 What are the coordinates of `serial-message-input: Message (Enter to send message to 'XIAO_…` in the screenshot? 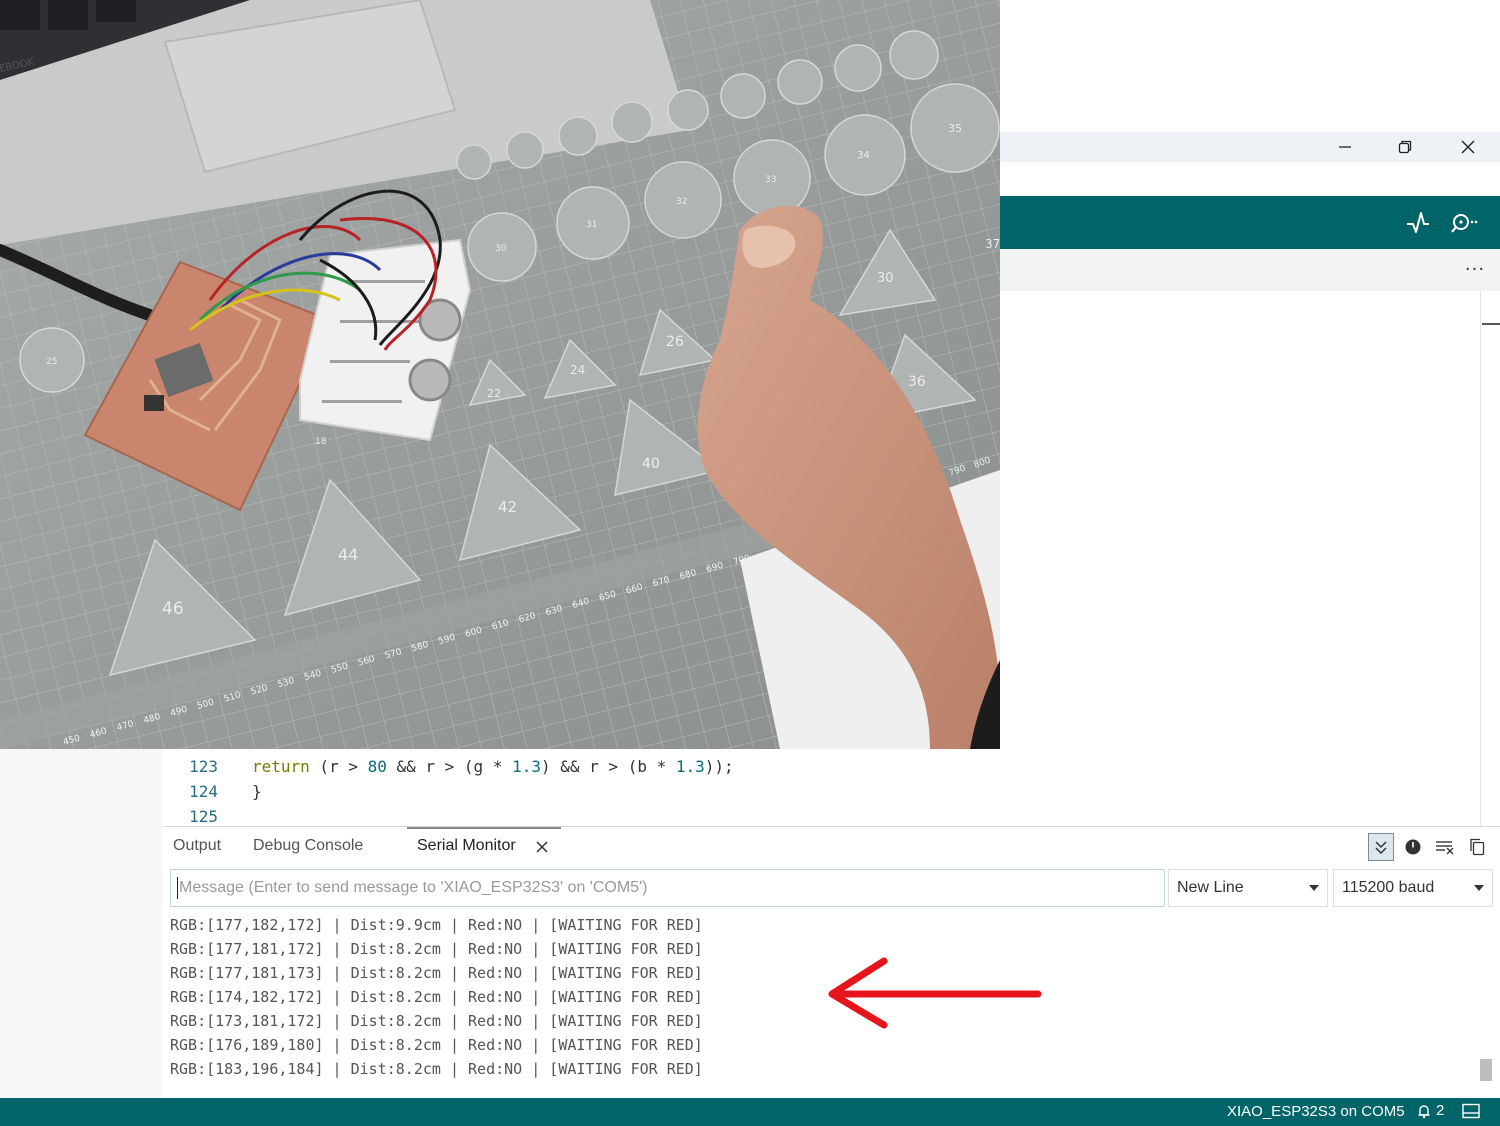 It's located at (667, 888).